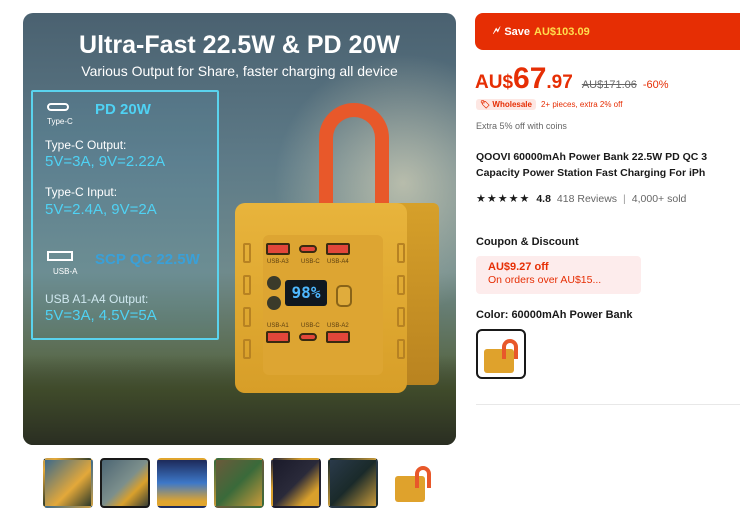 The image size is (740, 524). I want to click on spec-typec-output-label: Type-C Output:, so click(86, 145).